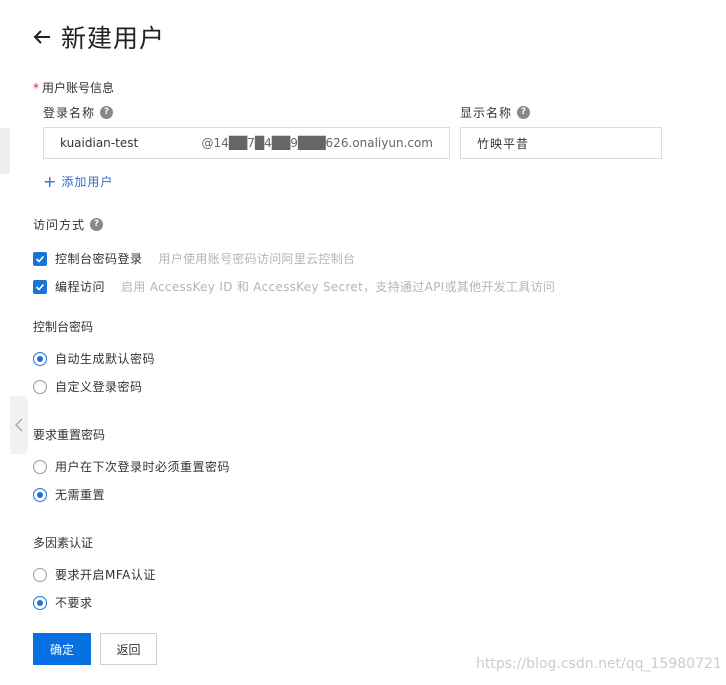  Describe the element at coordinates (74, 603) in the screenshot. I see `mfa-none-label: 不要求` at that location.